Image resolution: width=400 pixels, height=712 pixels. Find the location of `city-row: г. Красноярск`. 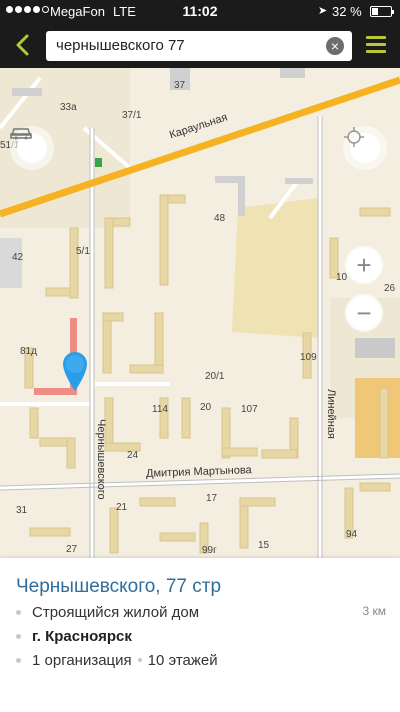

city-row: г. Красноярск is located at coordinates (74, 636).